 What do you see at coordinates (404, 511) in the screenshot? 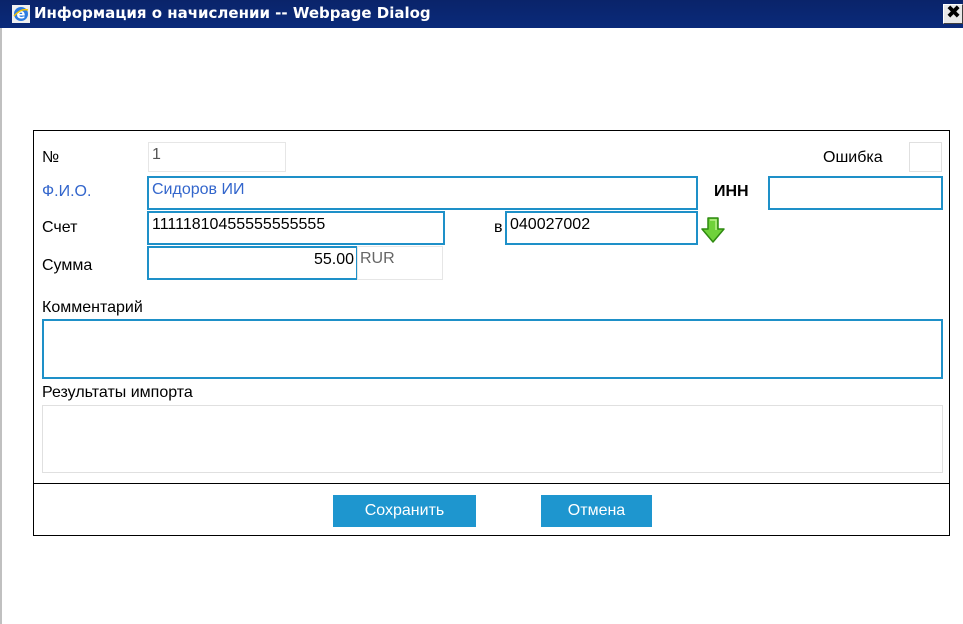
I see `save-button: Сохранить` at bounding box center [404, 511].